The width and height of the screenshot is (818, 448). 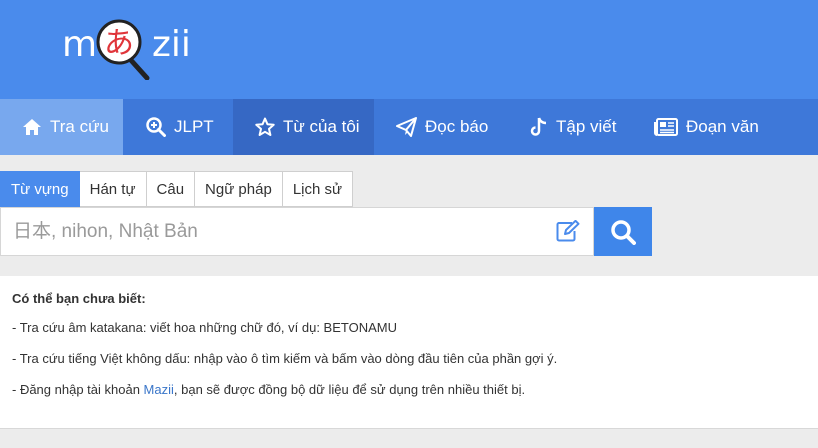 What do you see at coordinates (239, 189) in the screenshot?
I see `tab-ngu-phap: Ngữ pháp` at bounding box center [239, 189].